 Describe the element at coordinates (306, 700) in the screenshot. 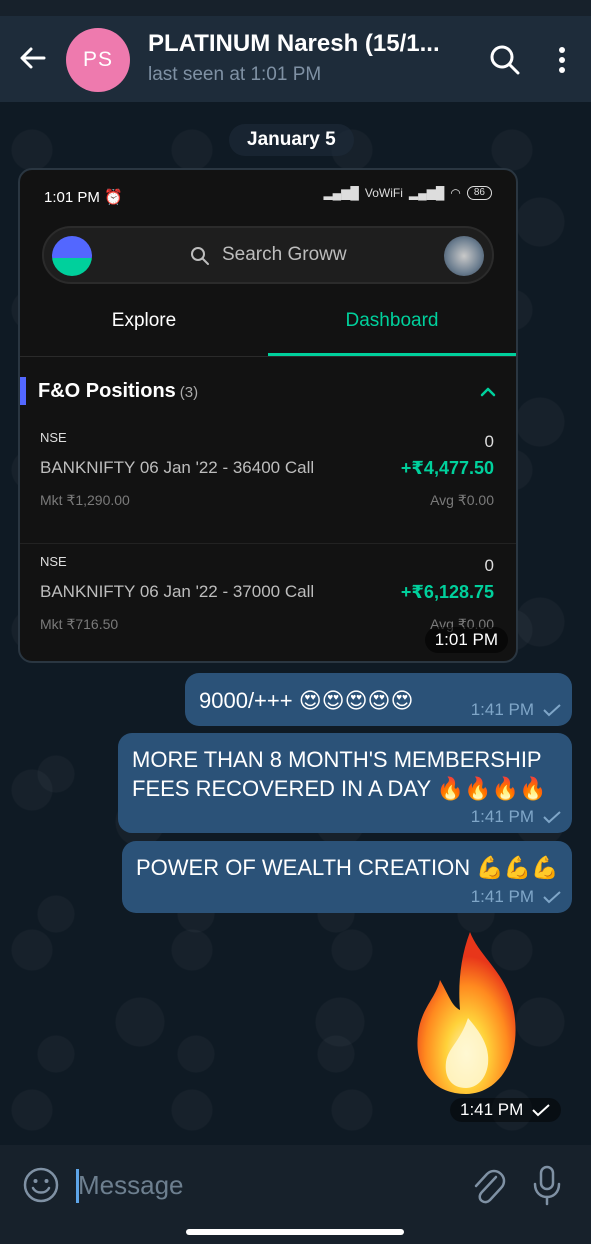

I see `message-text: 9000/+++ 😍😍😍😍😍` at that location.